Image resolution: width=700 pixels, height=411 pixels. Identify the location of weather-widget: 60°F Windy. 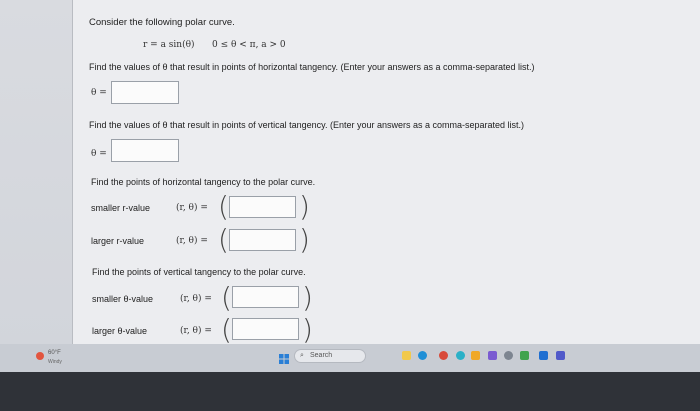
(61, 360).